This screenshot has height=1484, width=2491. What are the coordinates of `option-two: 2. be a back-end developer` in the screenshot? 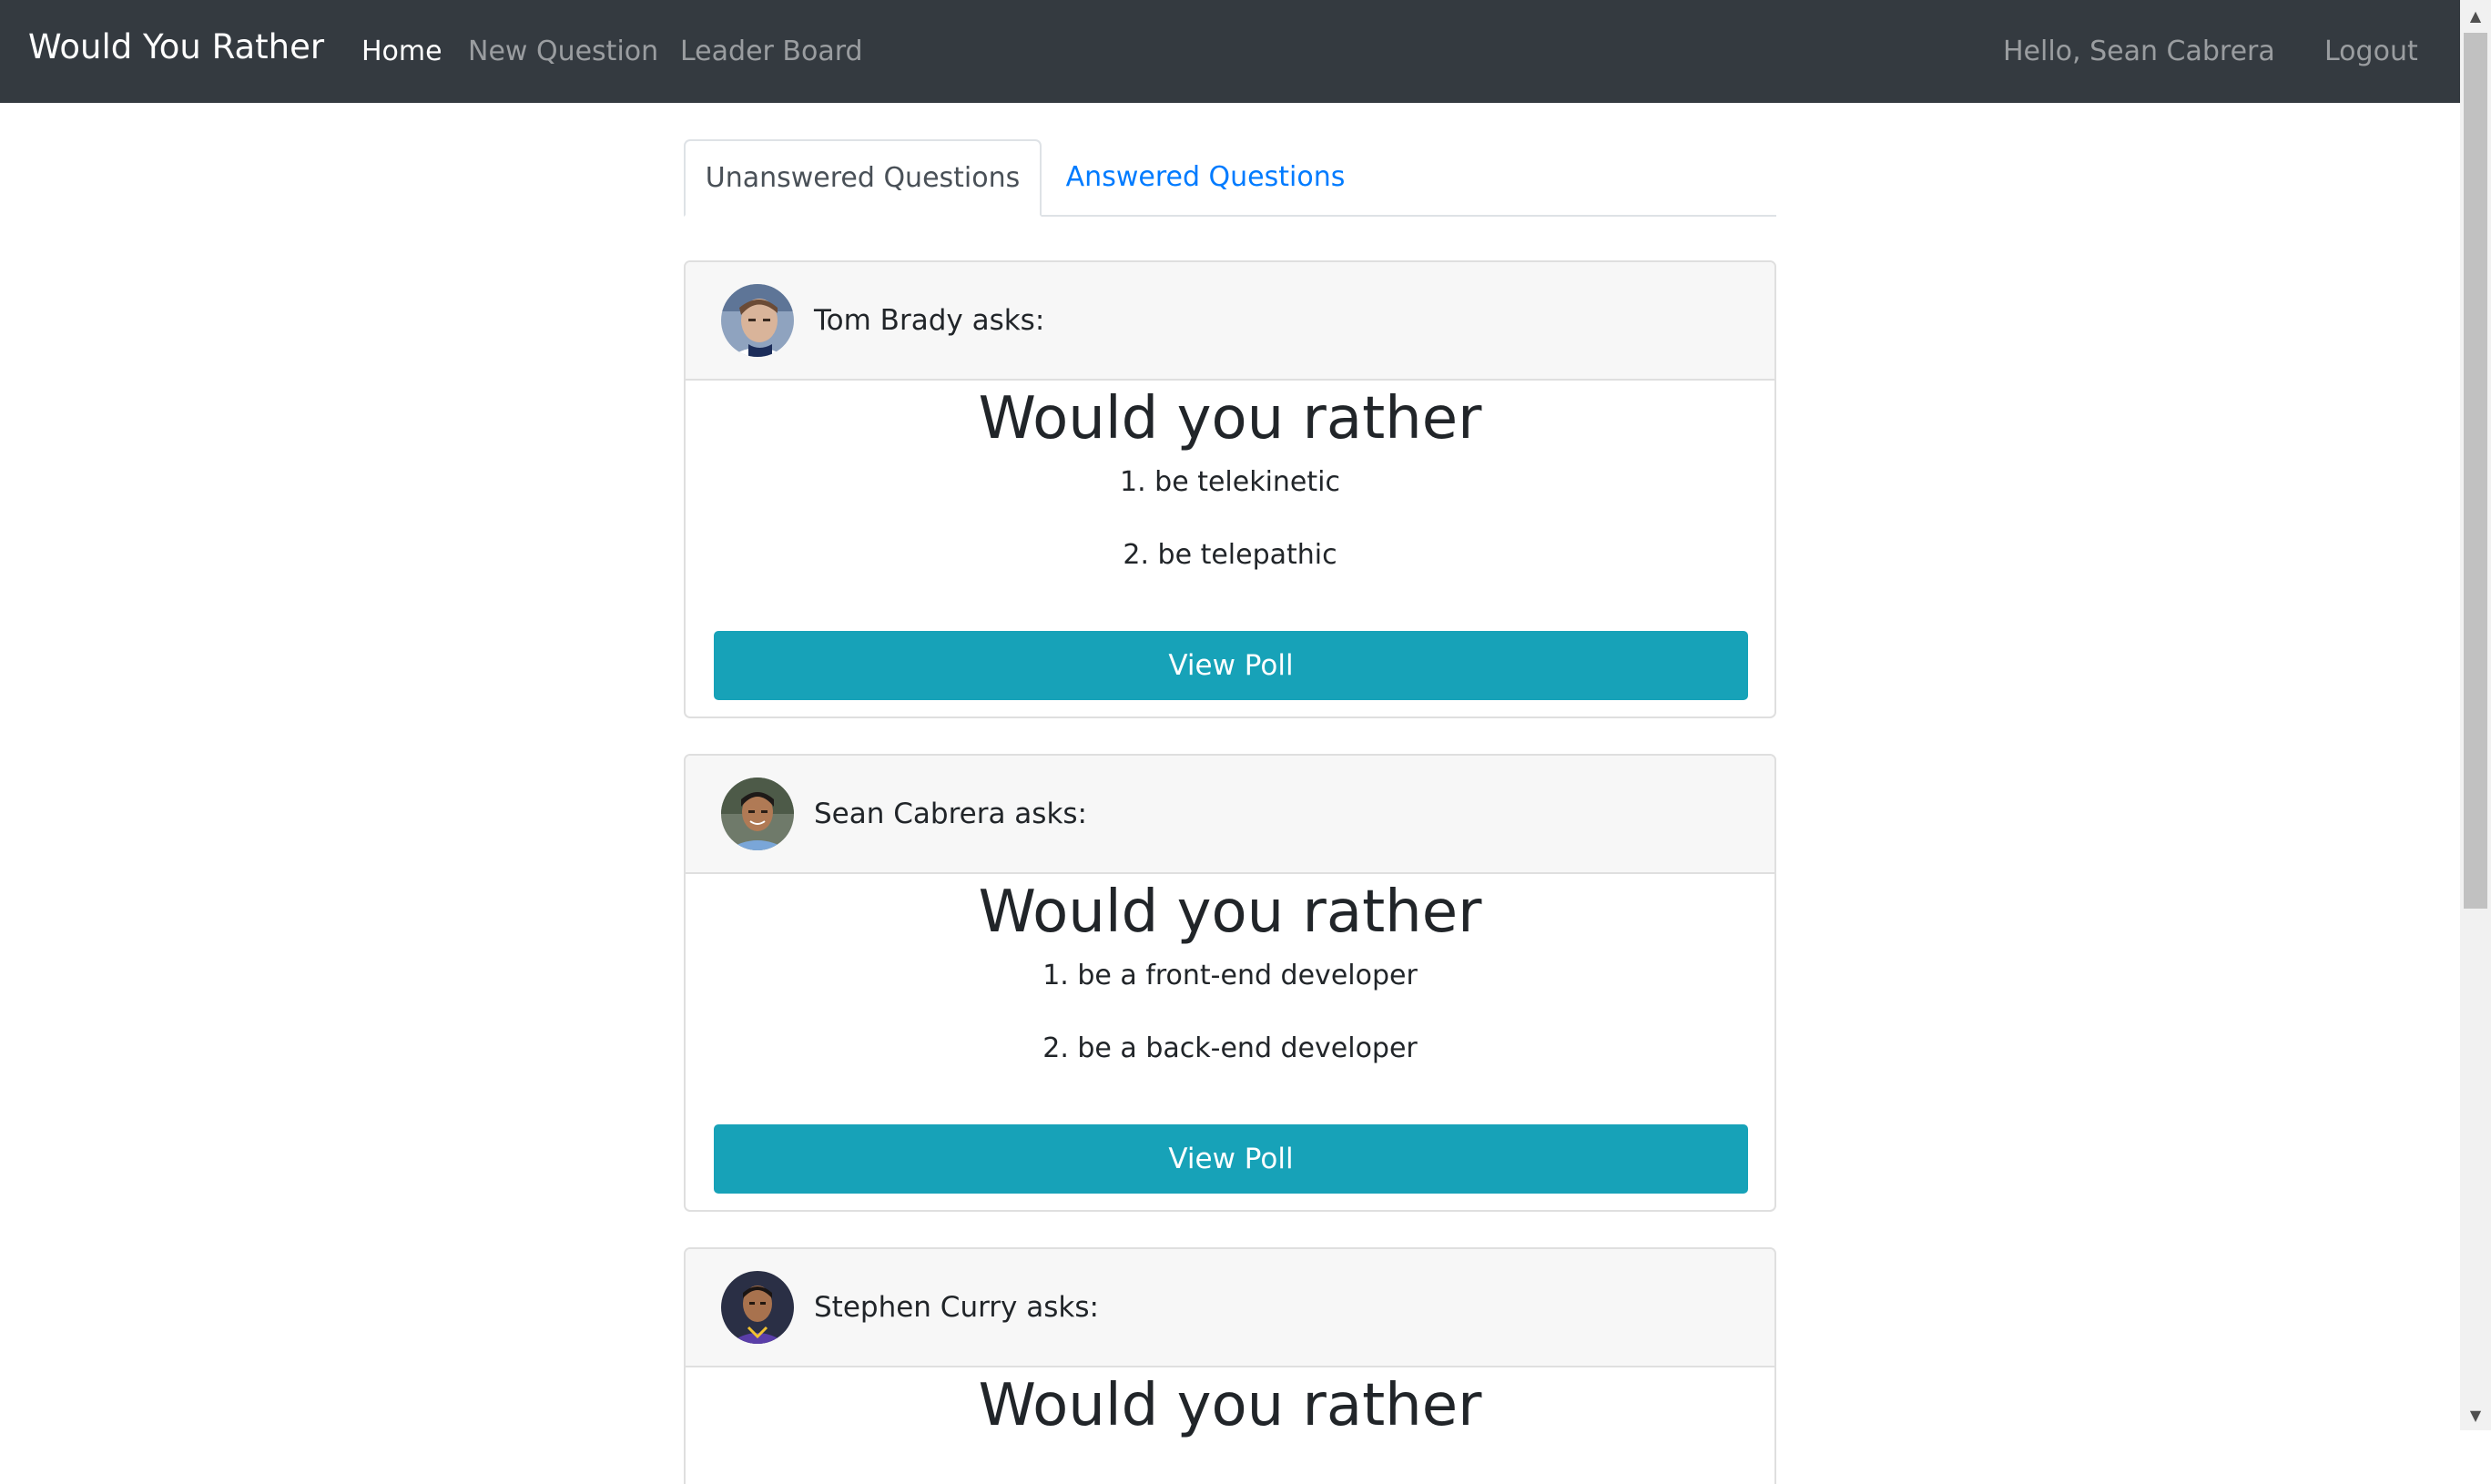 It's located at (1230, 1048).